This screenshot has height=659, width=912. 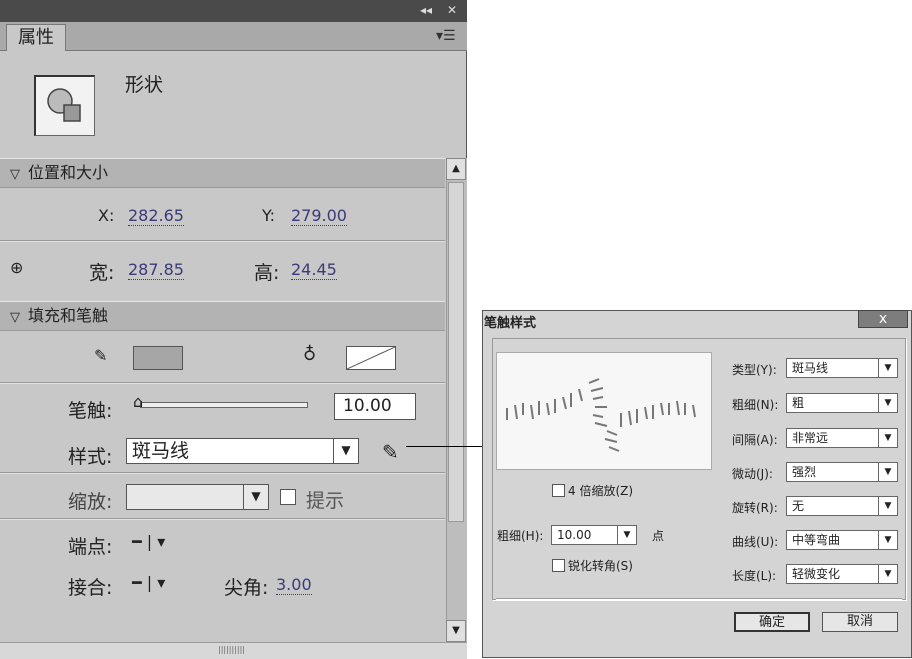 I want to click on stroke-preview, so click(x=604, y=411).